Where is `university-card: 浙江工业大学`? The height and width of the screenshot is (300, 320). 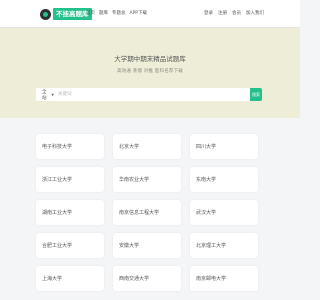
university-card: 浙江工业大学 is located at coordinates (70, 179).